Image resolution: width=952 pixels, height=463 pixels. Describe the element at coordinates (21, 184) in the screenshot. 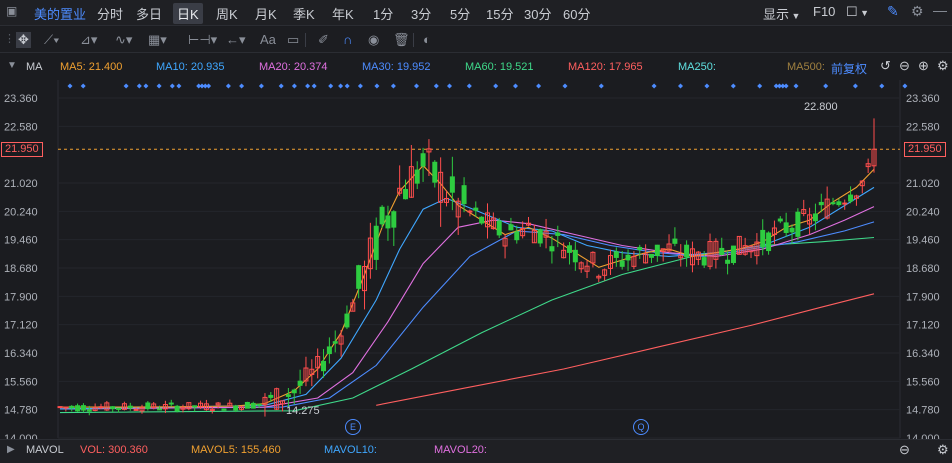

I see `y-tick-label-left: 21.020` at that location.